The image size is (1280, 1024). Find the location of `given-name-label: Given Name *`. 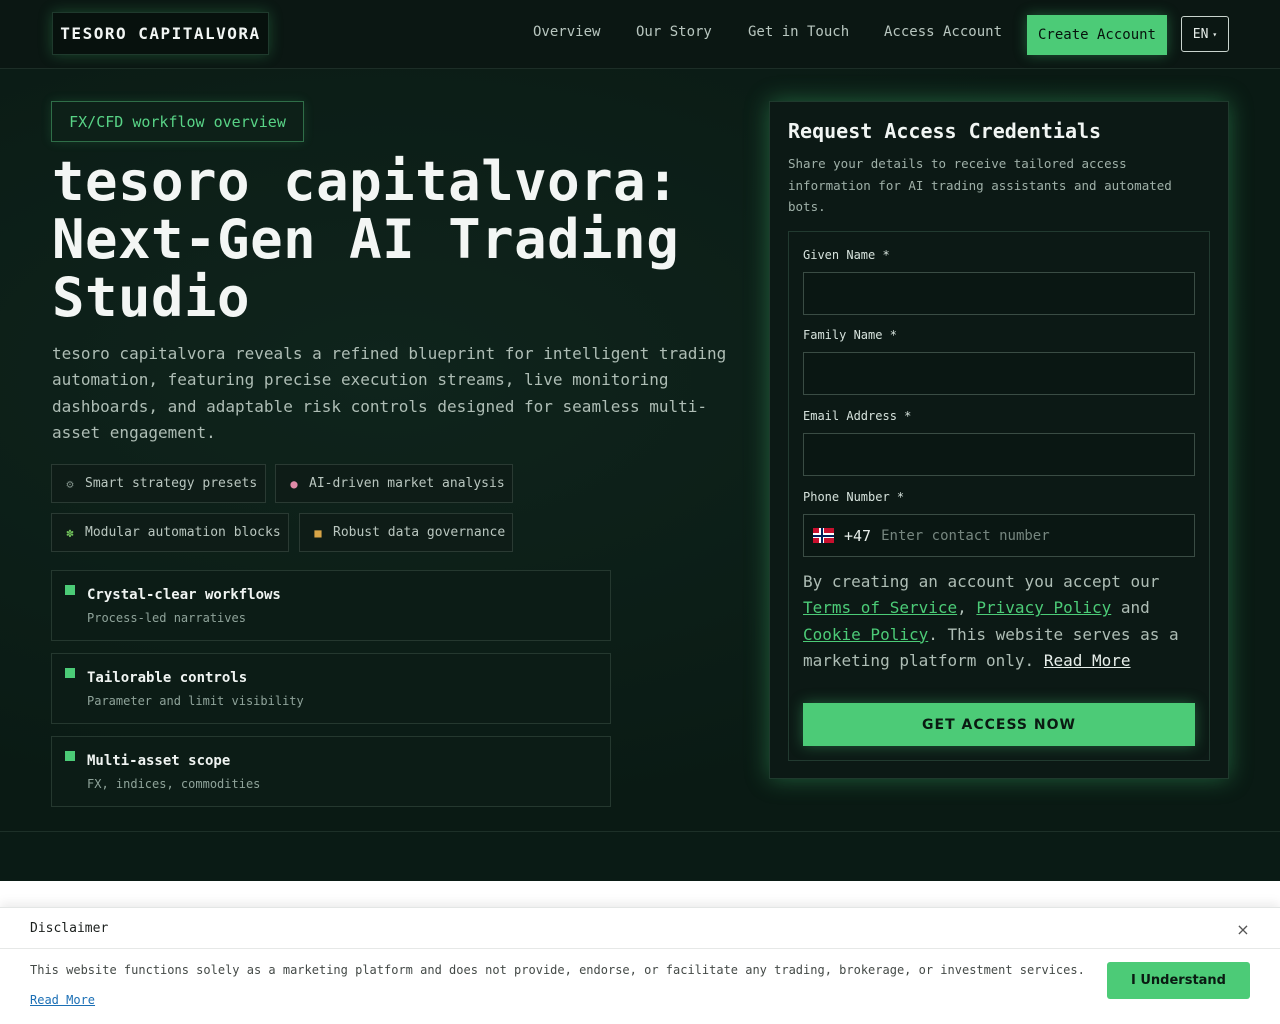

given-name-label: Given Name * is located at coordinates (846, 255).